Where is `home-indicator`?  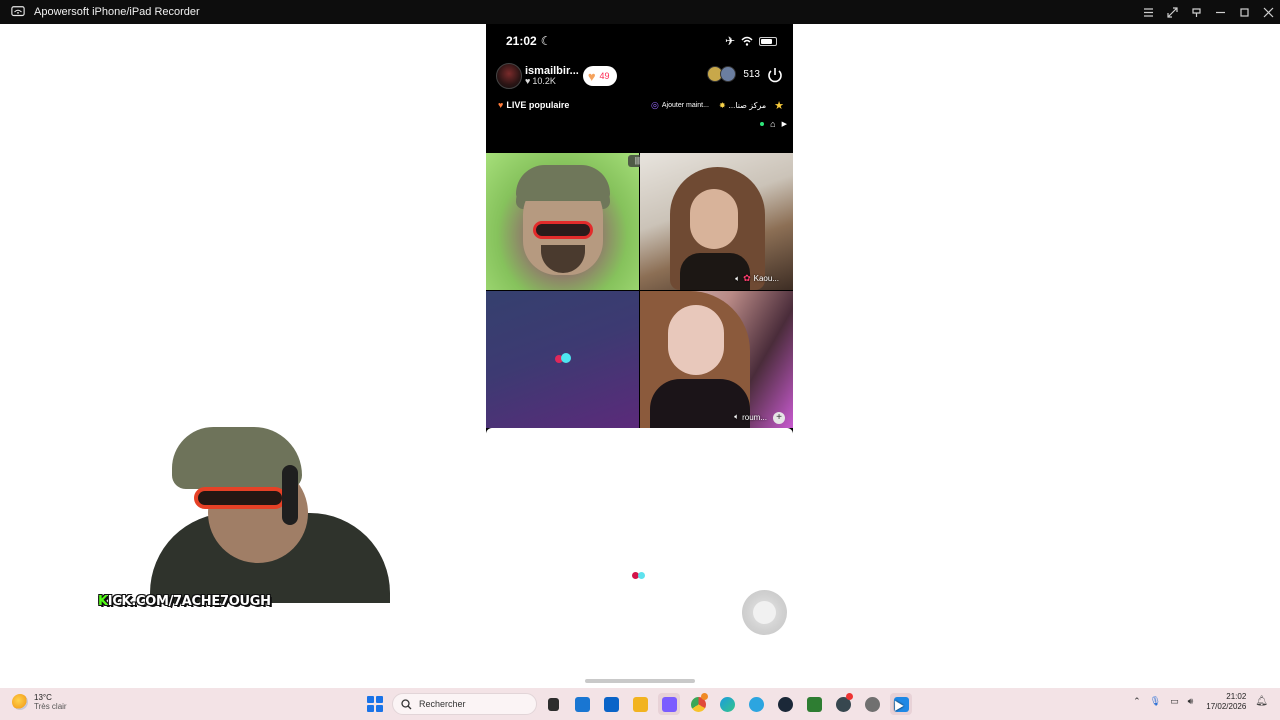 home-indicator is located at coordinates (640, 681).